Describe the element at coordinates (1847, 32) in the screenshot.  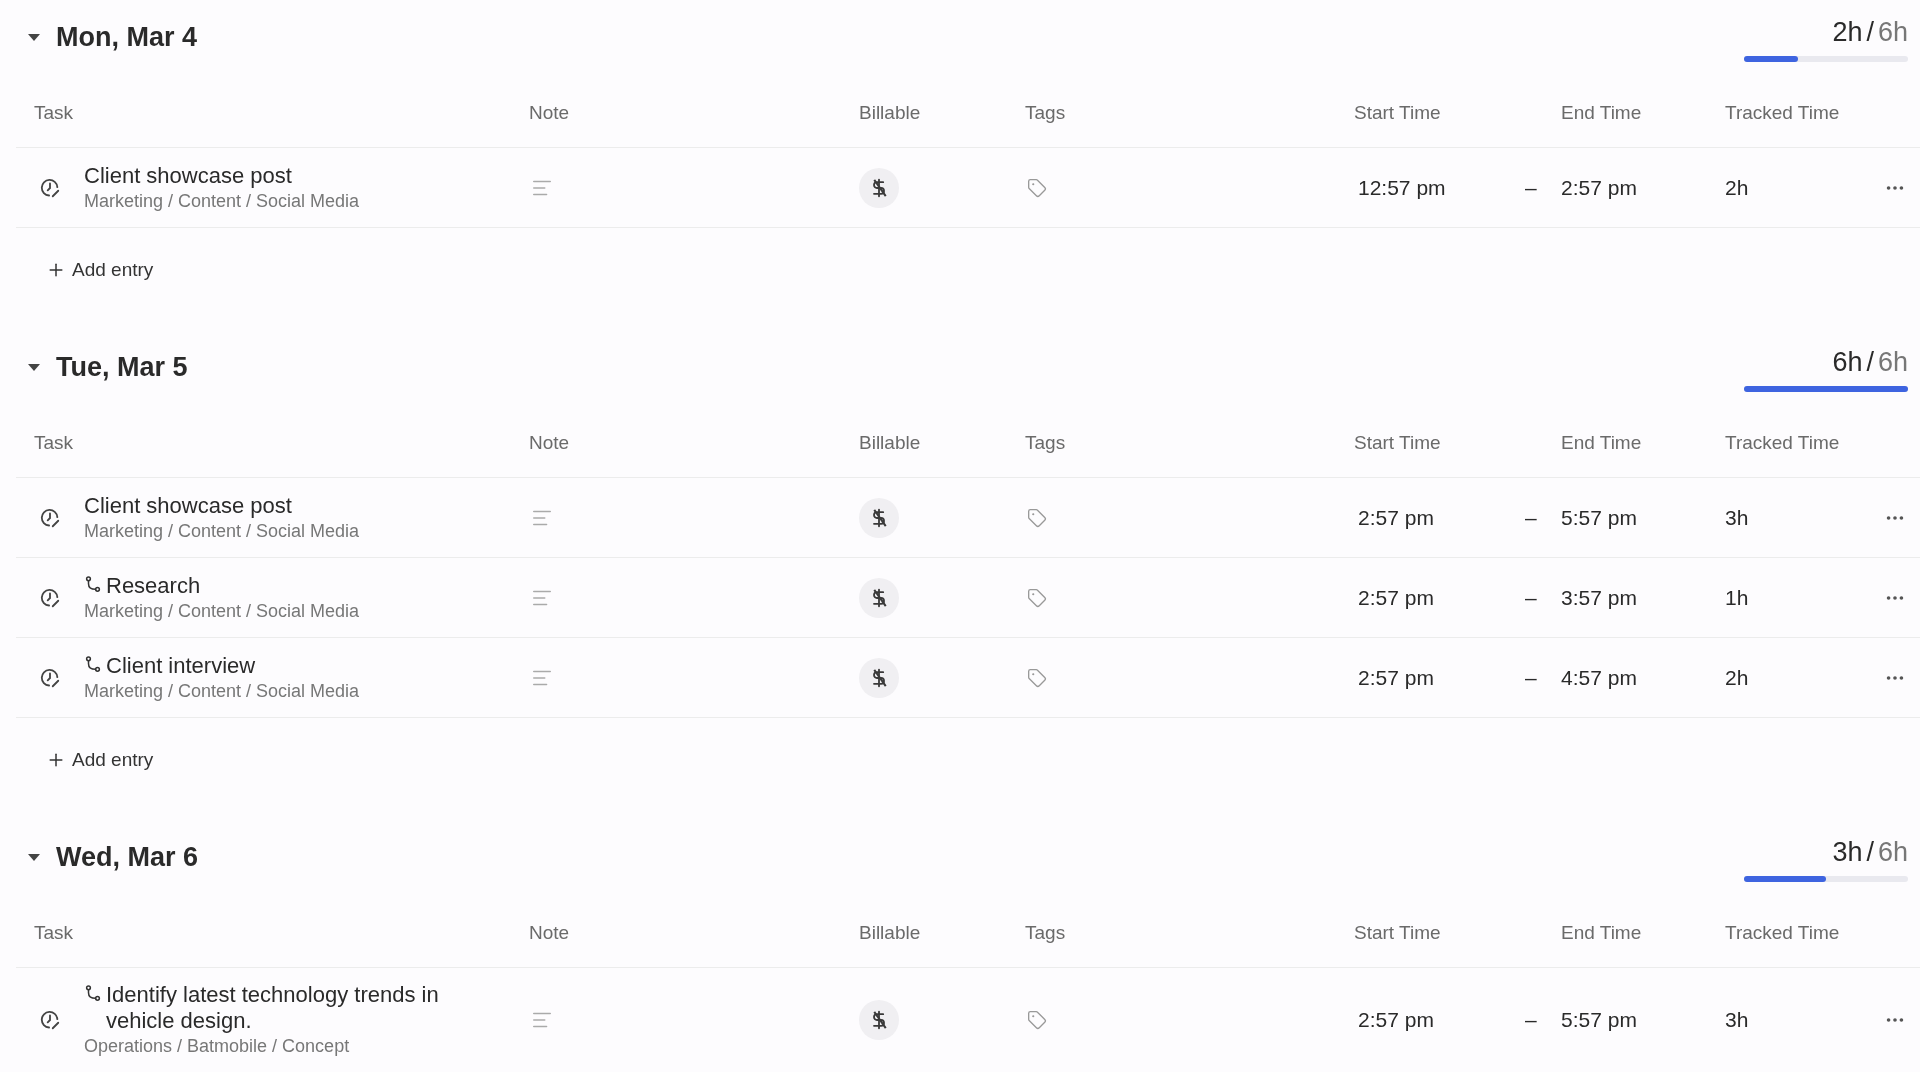
I see `tracked-total: 2h` at that location.